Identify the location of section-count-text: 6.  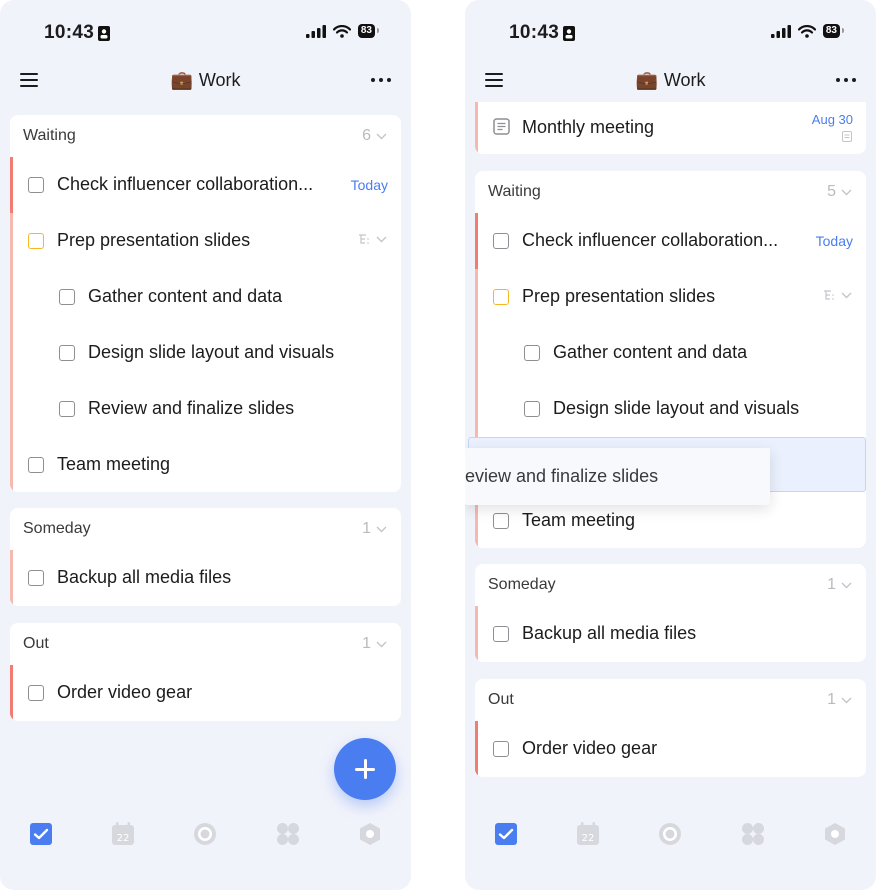
(366, 135).